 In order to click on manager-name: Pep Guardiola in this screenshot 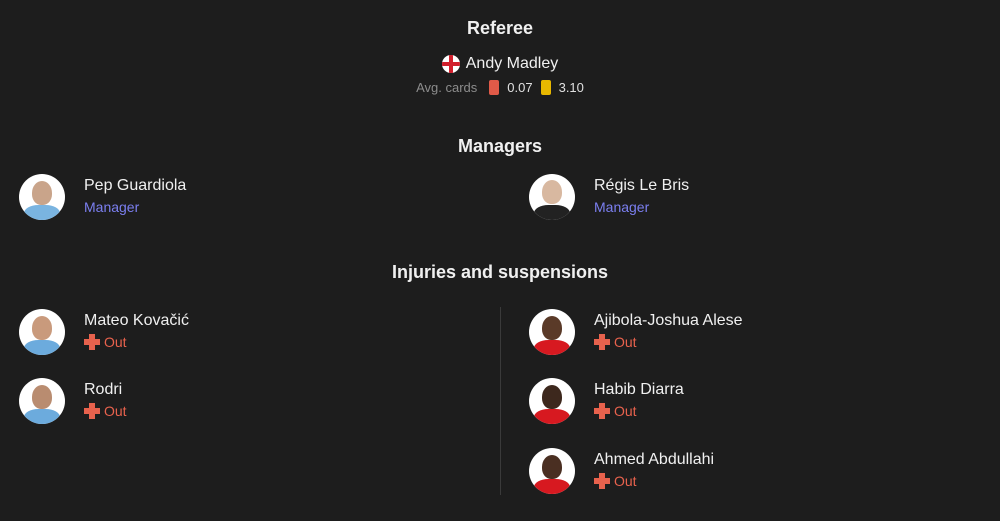, I will do `click(135, 185)`.